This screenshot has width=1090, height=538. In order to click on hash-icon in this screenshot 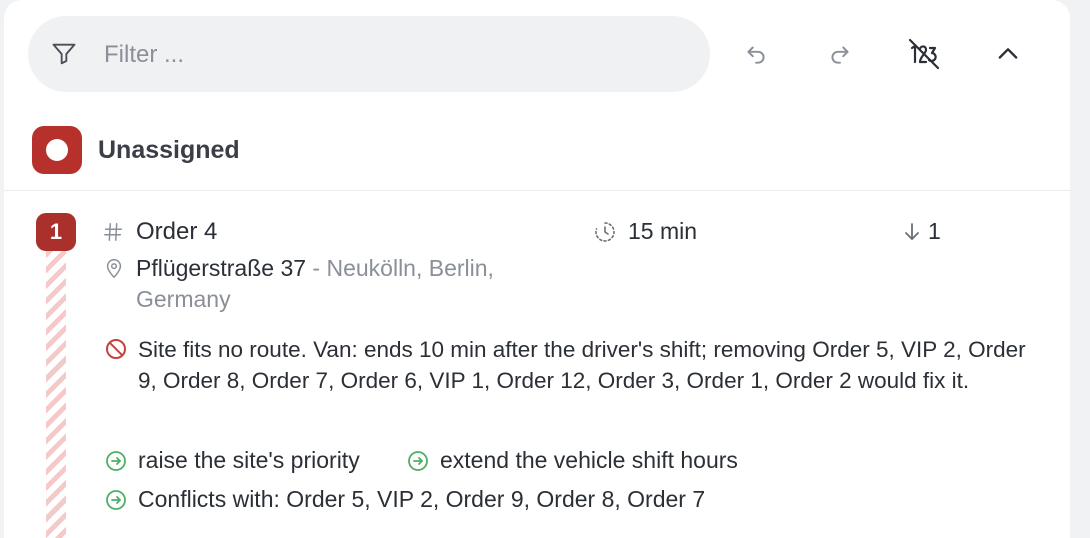, I will do `click(113, 232)`.